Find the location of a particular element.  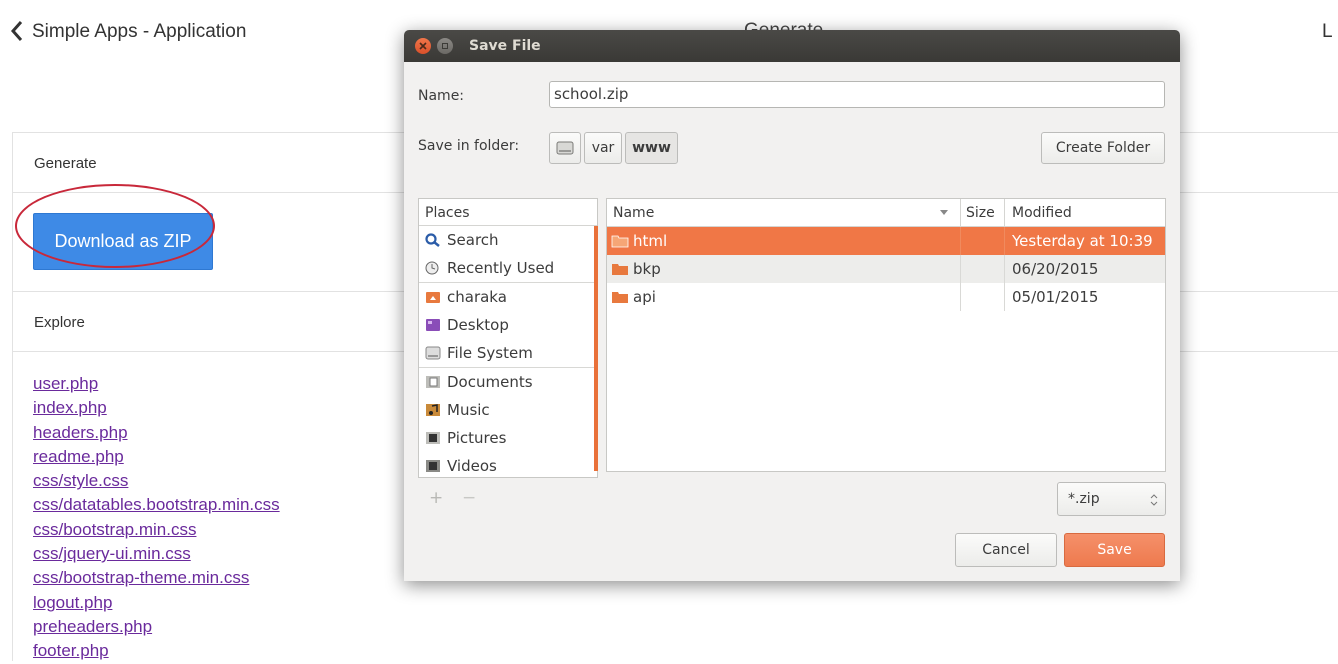

path-root-button is located at coordinates (565, 148).